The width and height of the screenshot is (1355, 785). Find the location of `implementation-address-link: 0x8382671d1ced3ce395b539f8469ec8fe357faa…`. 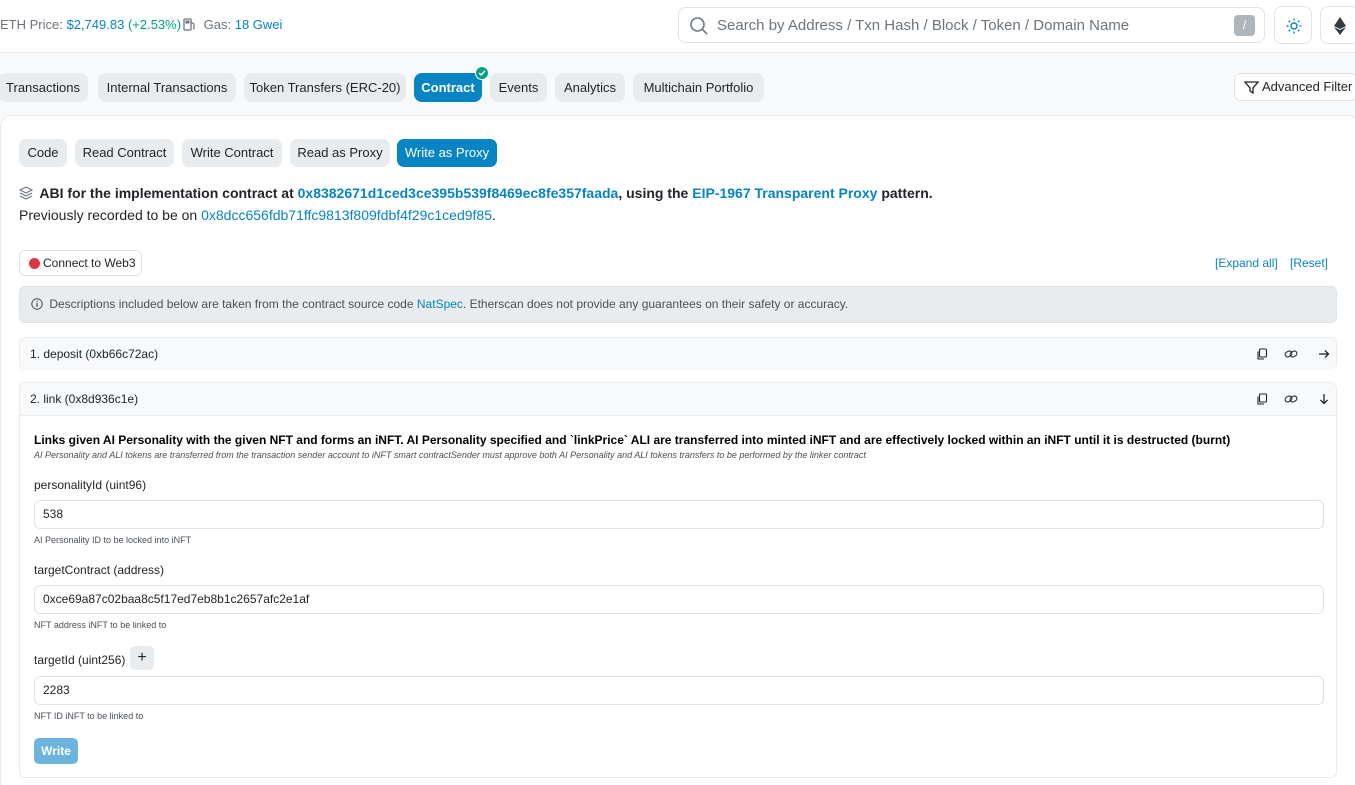

implementation-address-link: 0x8382671d1ced3ce395b539f8469ec8fe357faa… is located at coordinates (458, 193).